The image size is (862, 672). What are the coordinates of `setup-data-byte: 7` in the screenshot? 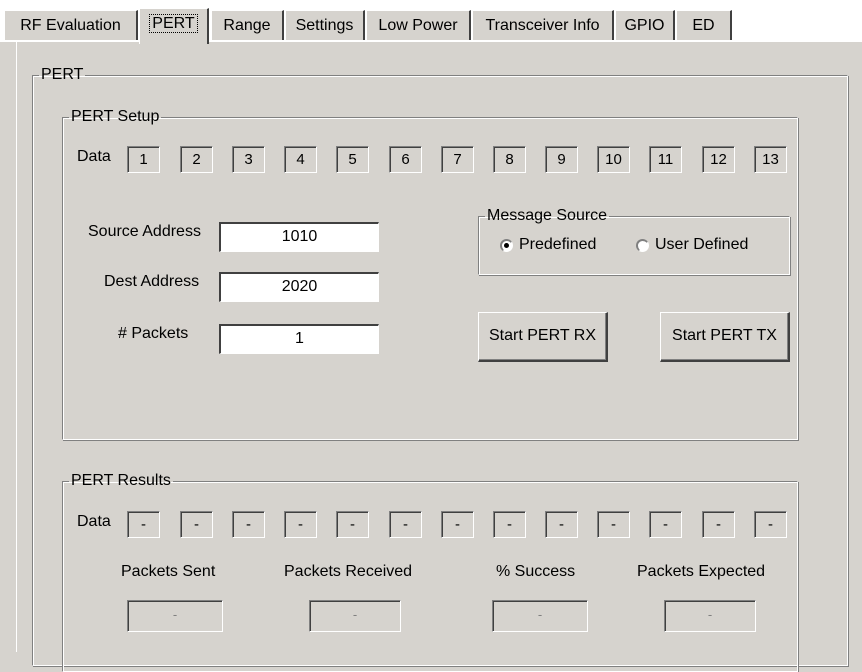 It's located at (457, 159).